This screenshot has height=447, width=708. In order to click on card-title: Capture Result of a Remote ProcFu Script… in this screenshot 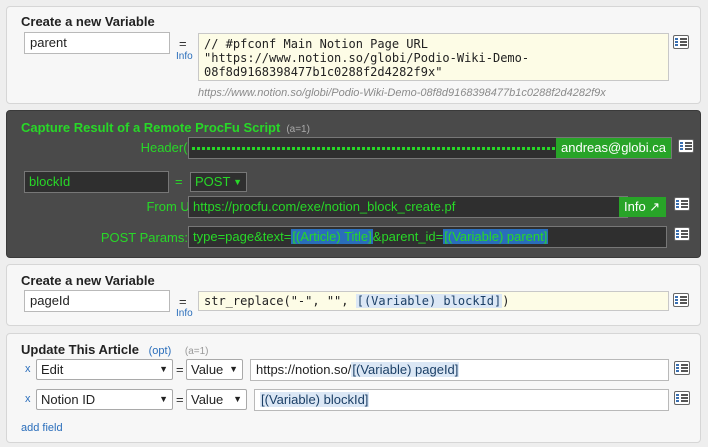, I will do `click(165, 127)`.